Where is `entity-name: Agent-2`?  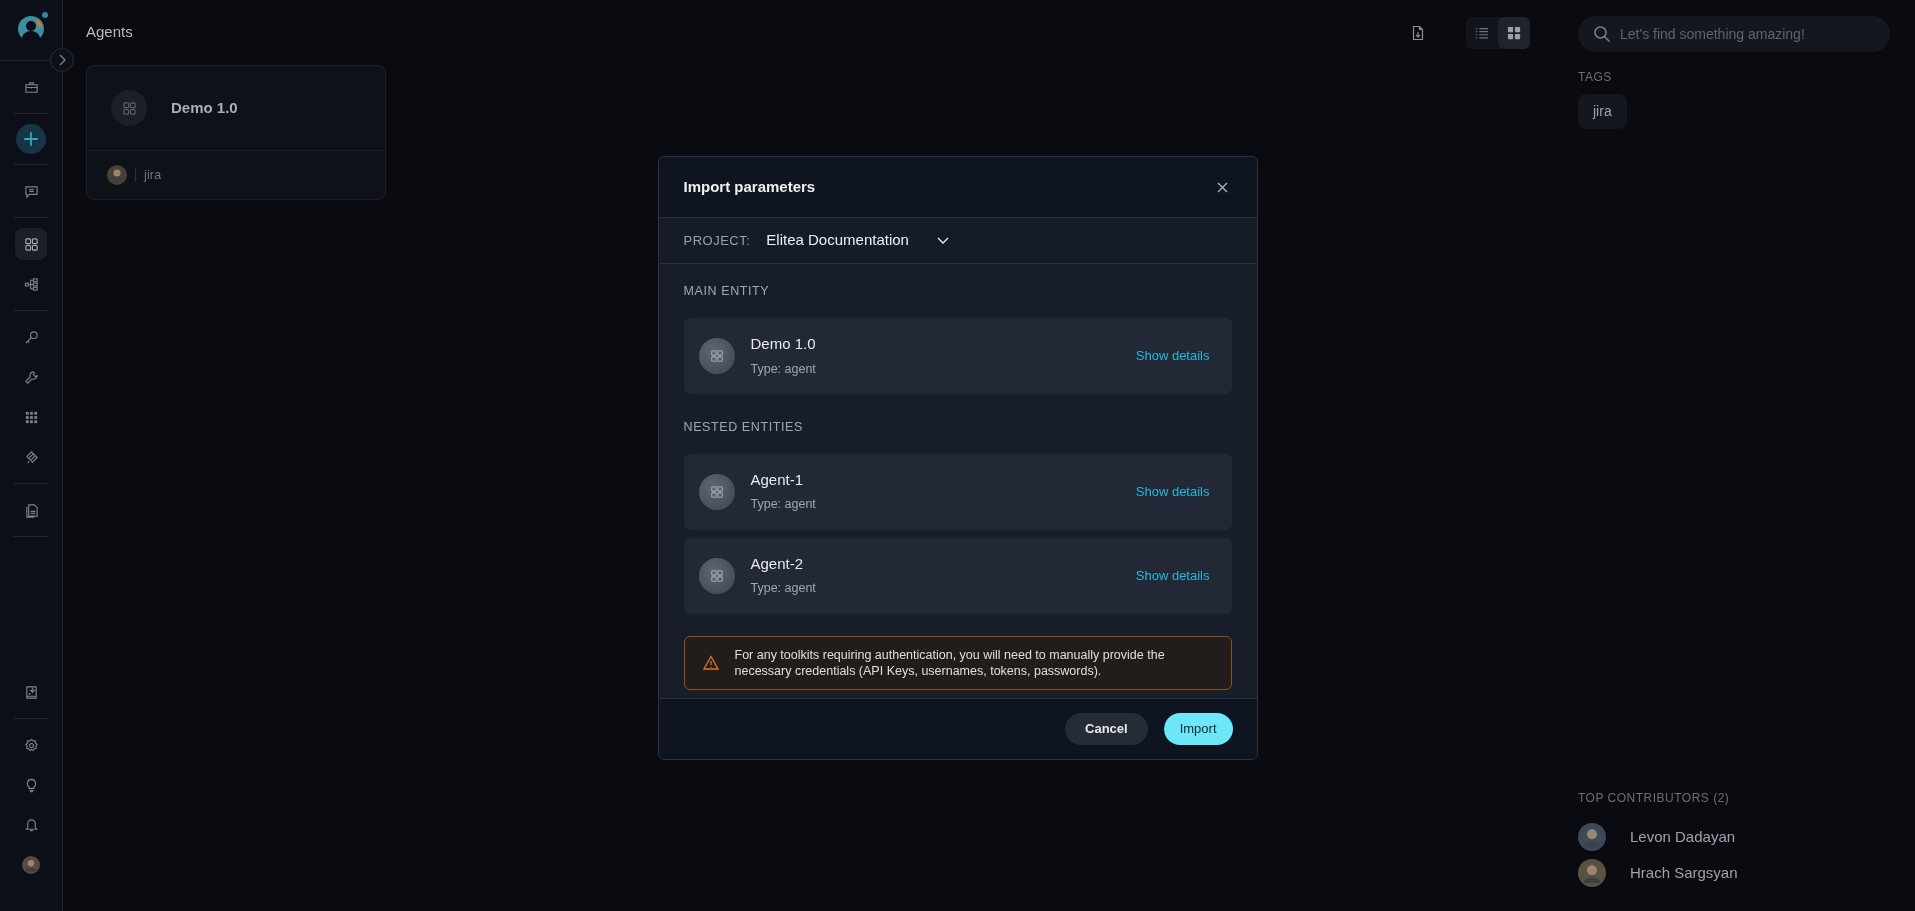 entity-name: Agent-2 is located at coordinates (777, 563).